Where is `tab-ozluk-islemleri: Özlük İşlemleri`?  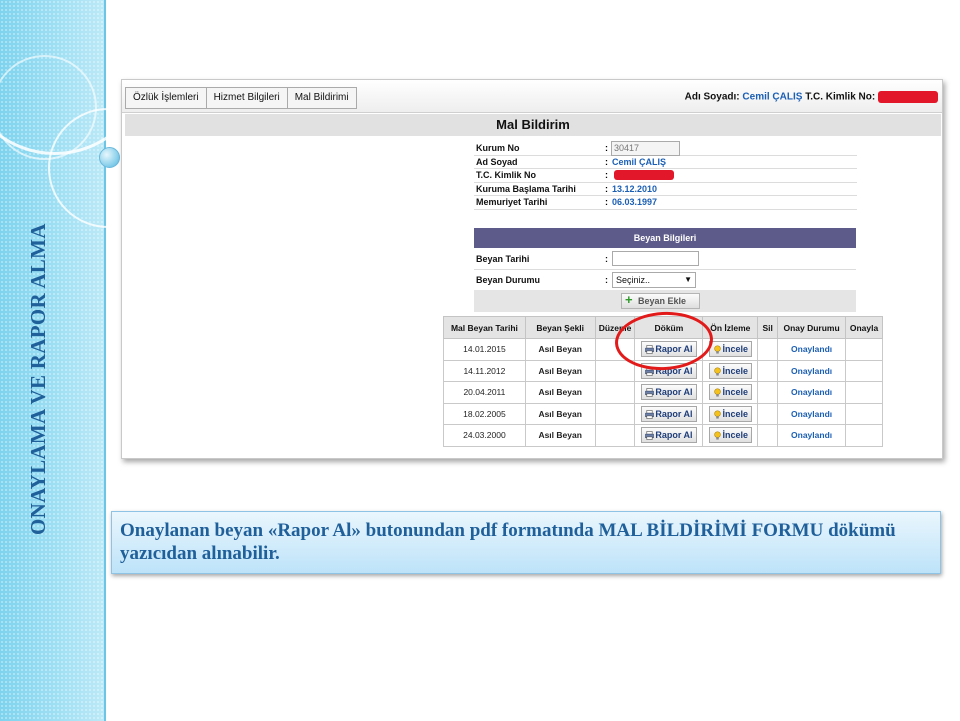
tab-ozluk-islemleri: Özlük İşlemleri is located at coordinates (166, 98).